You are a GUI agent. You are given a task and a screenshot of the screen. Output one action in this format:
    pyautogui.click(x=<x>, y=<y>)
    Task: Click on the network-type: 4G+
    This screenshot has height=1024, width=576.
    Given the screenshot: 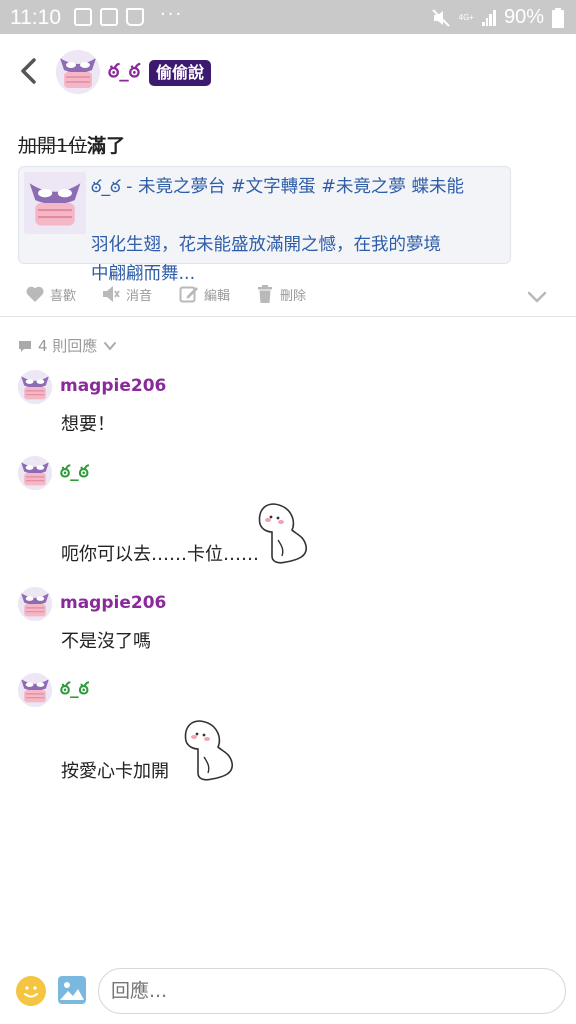 What is the action you would take?
    pyautogui.click(x=466, y=17)
    